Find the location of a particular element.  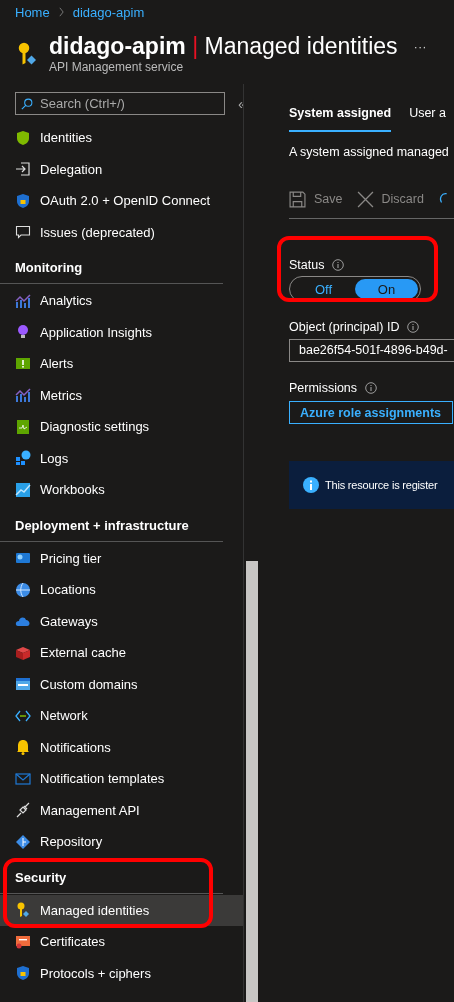

plug-icon is located at coordinates (23, 810).